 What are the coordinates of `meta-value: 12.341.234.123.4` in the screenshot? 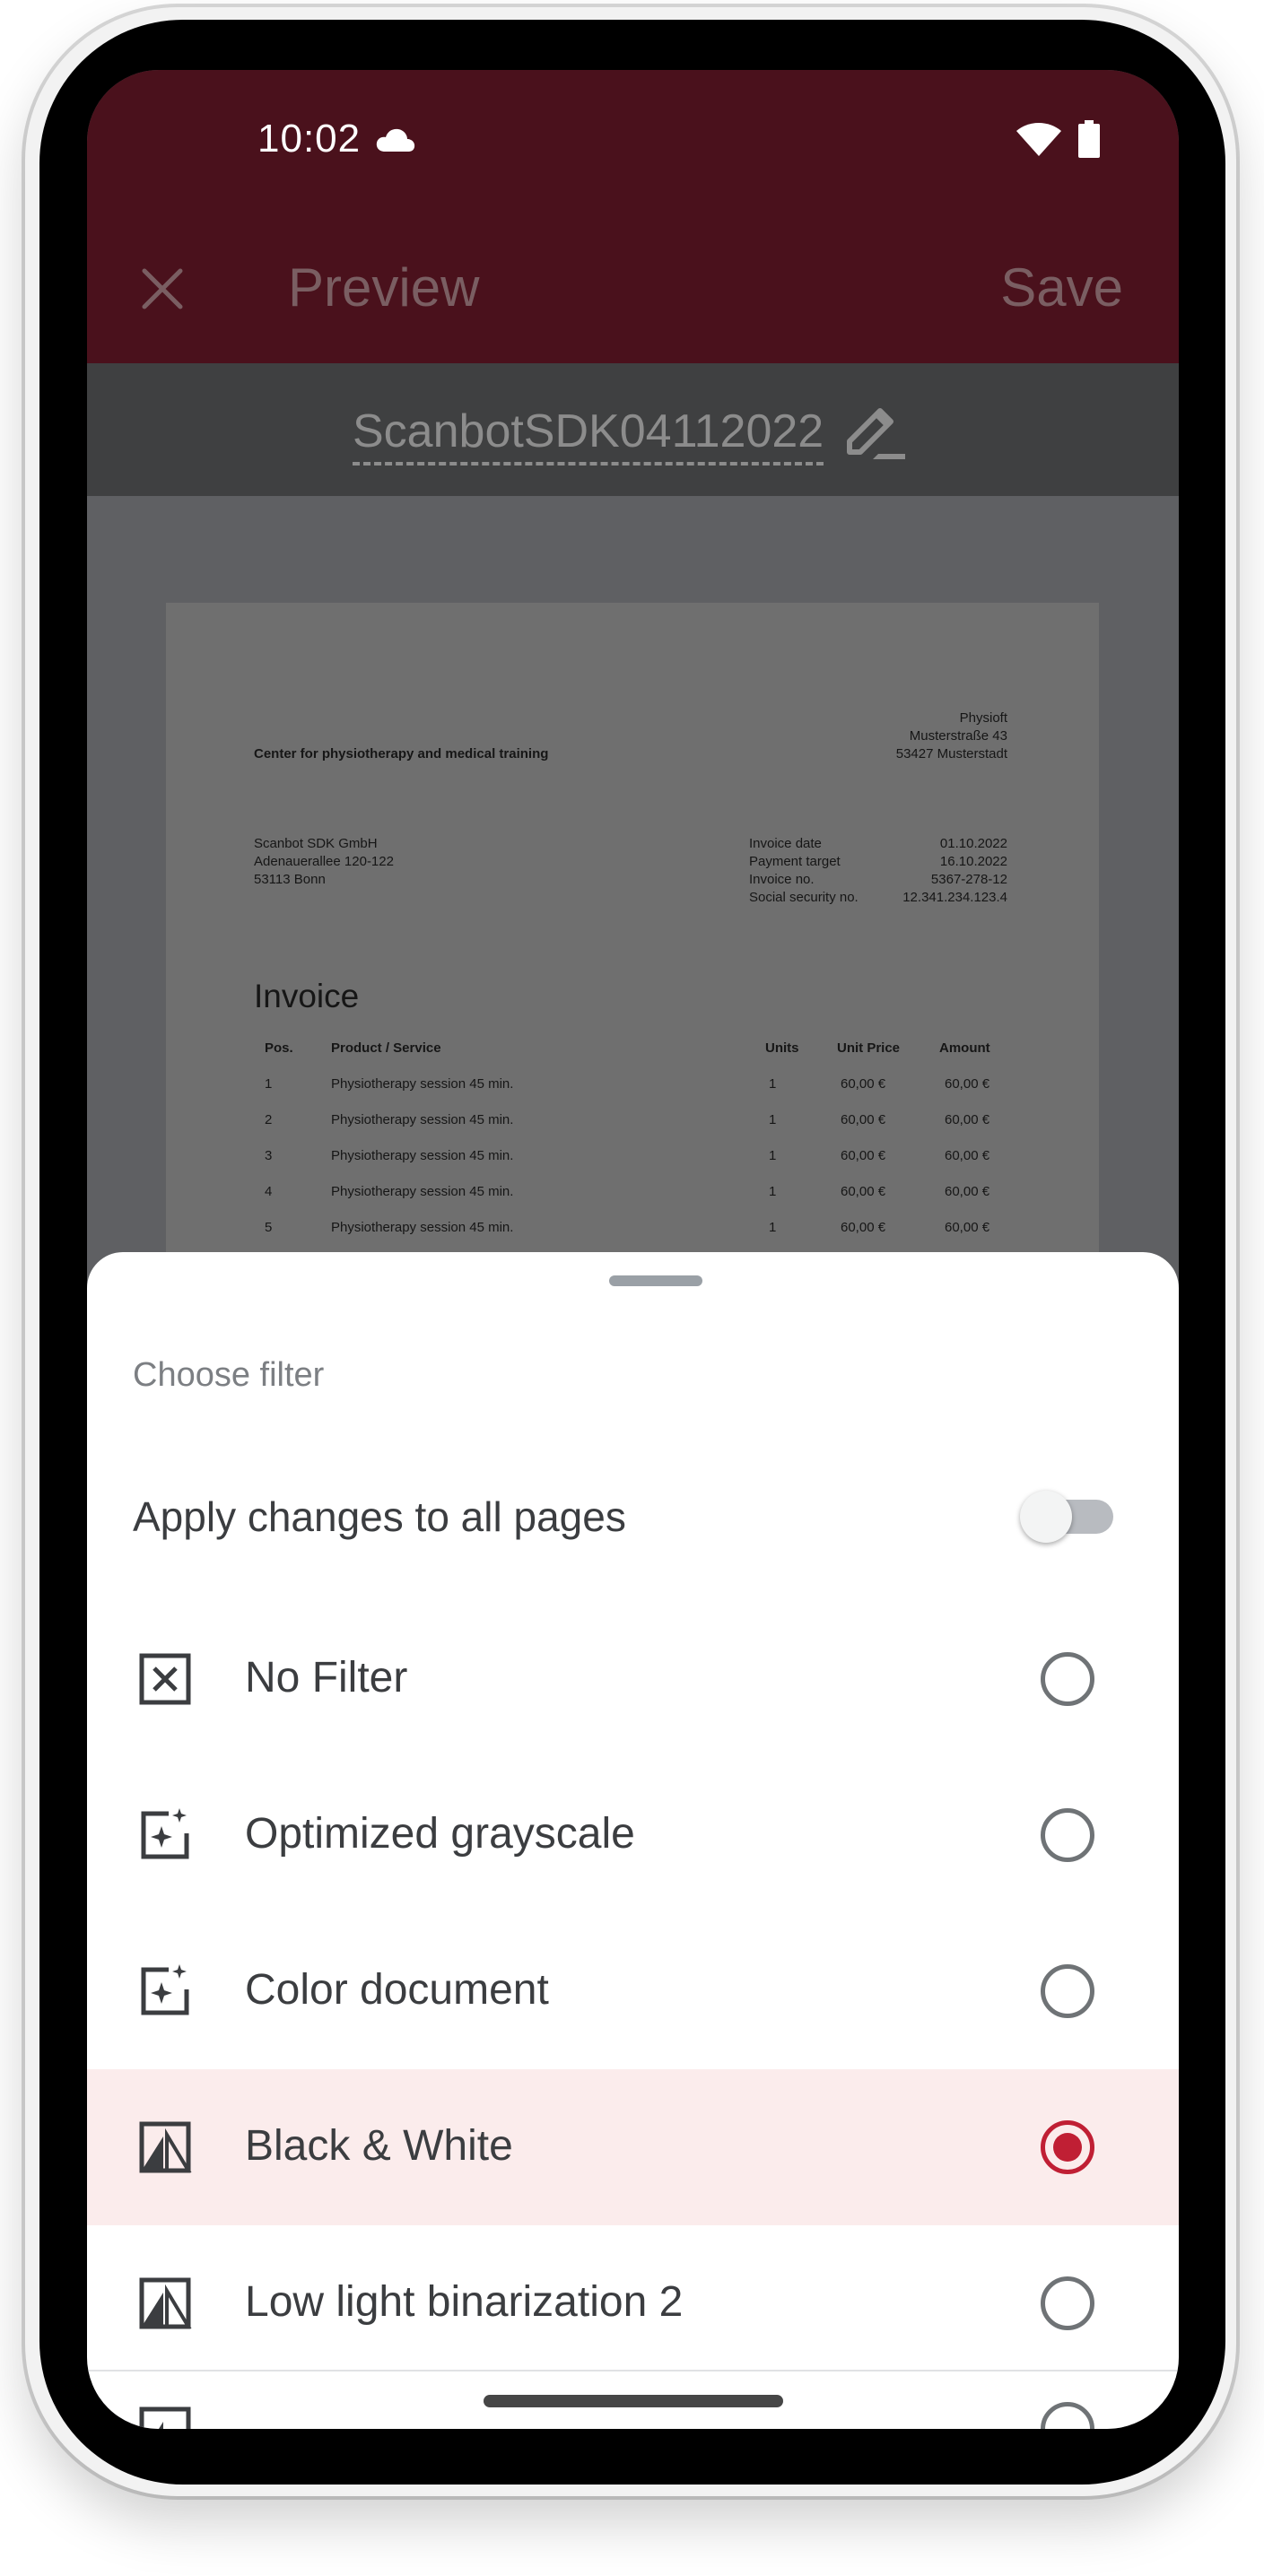 It's located at (954, 897).